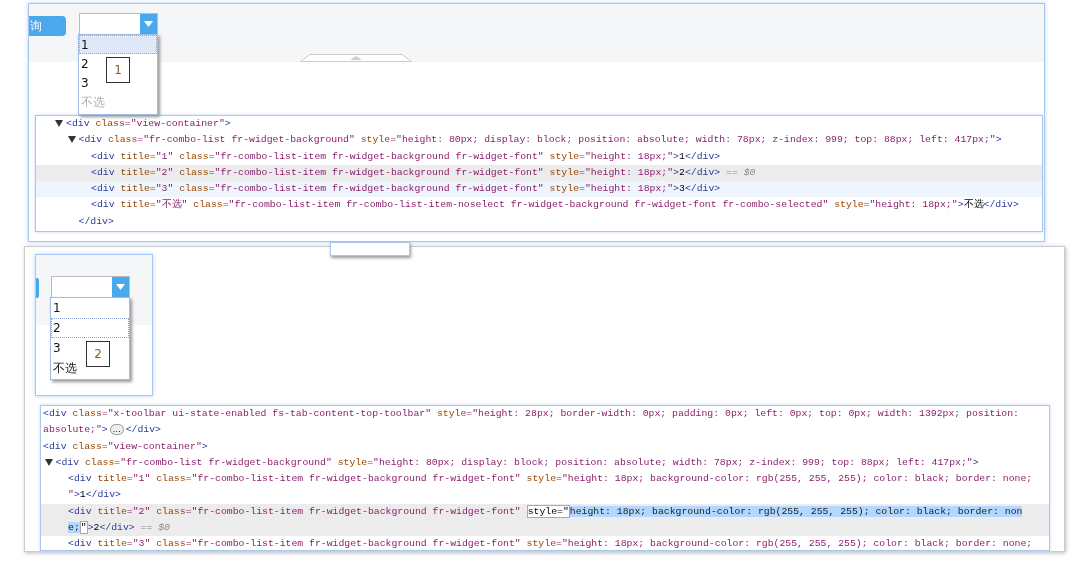  I want to click on code-text: <div title="1" class="fr-combo-list-item fr-widget-background fr-widget-font" style="height: 18px; background-color: rgb(255, 255, 255); color: black; border: none;, so click(550, 479).